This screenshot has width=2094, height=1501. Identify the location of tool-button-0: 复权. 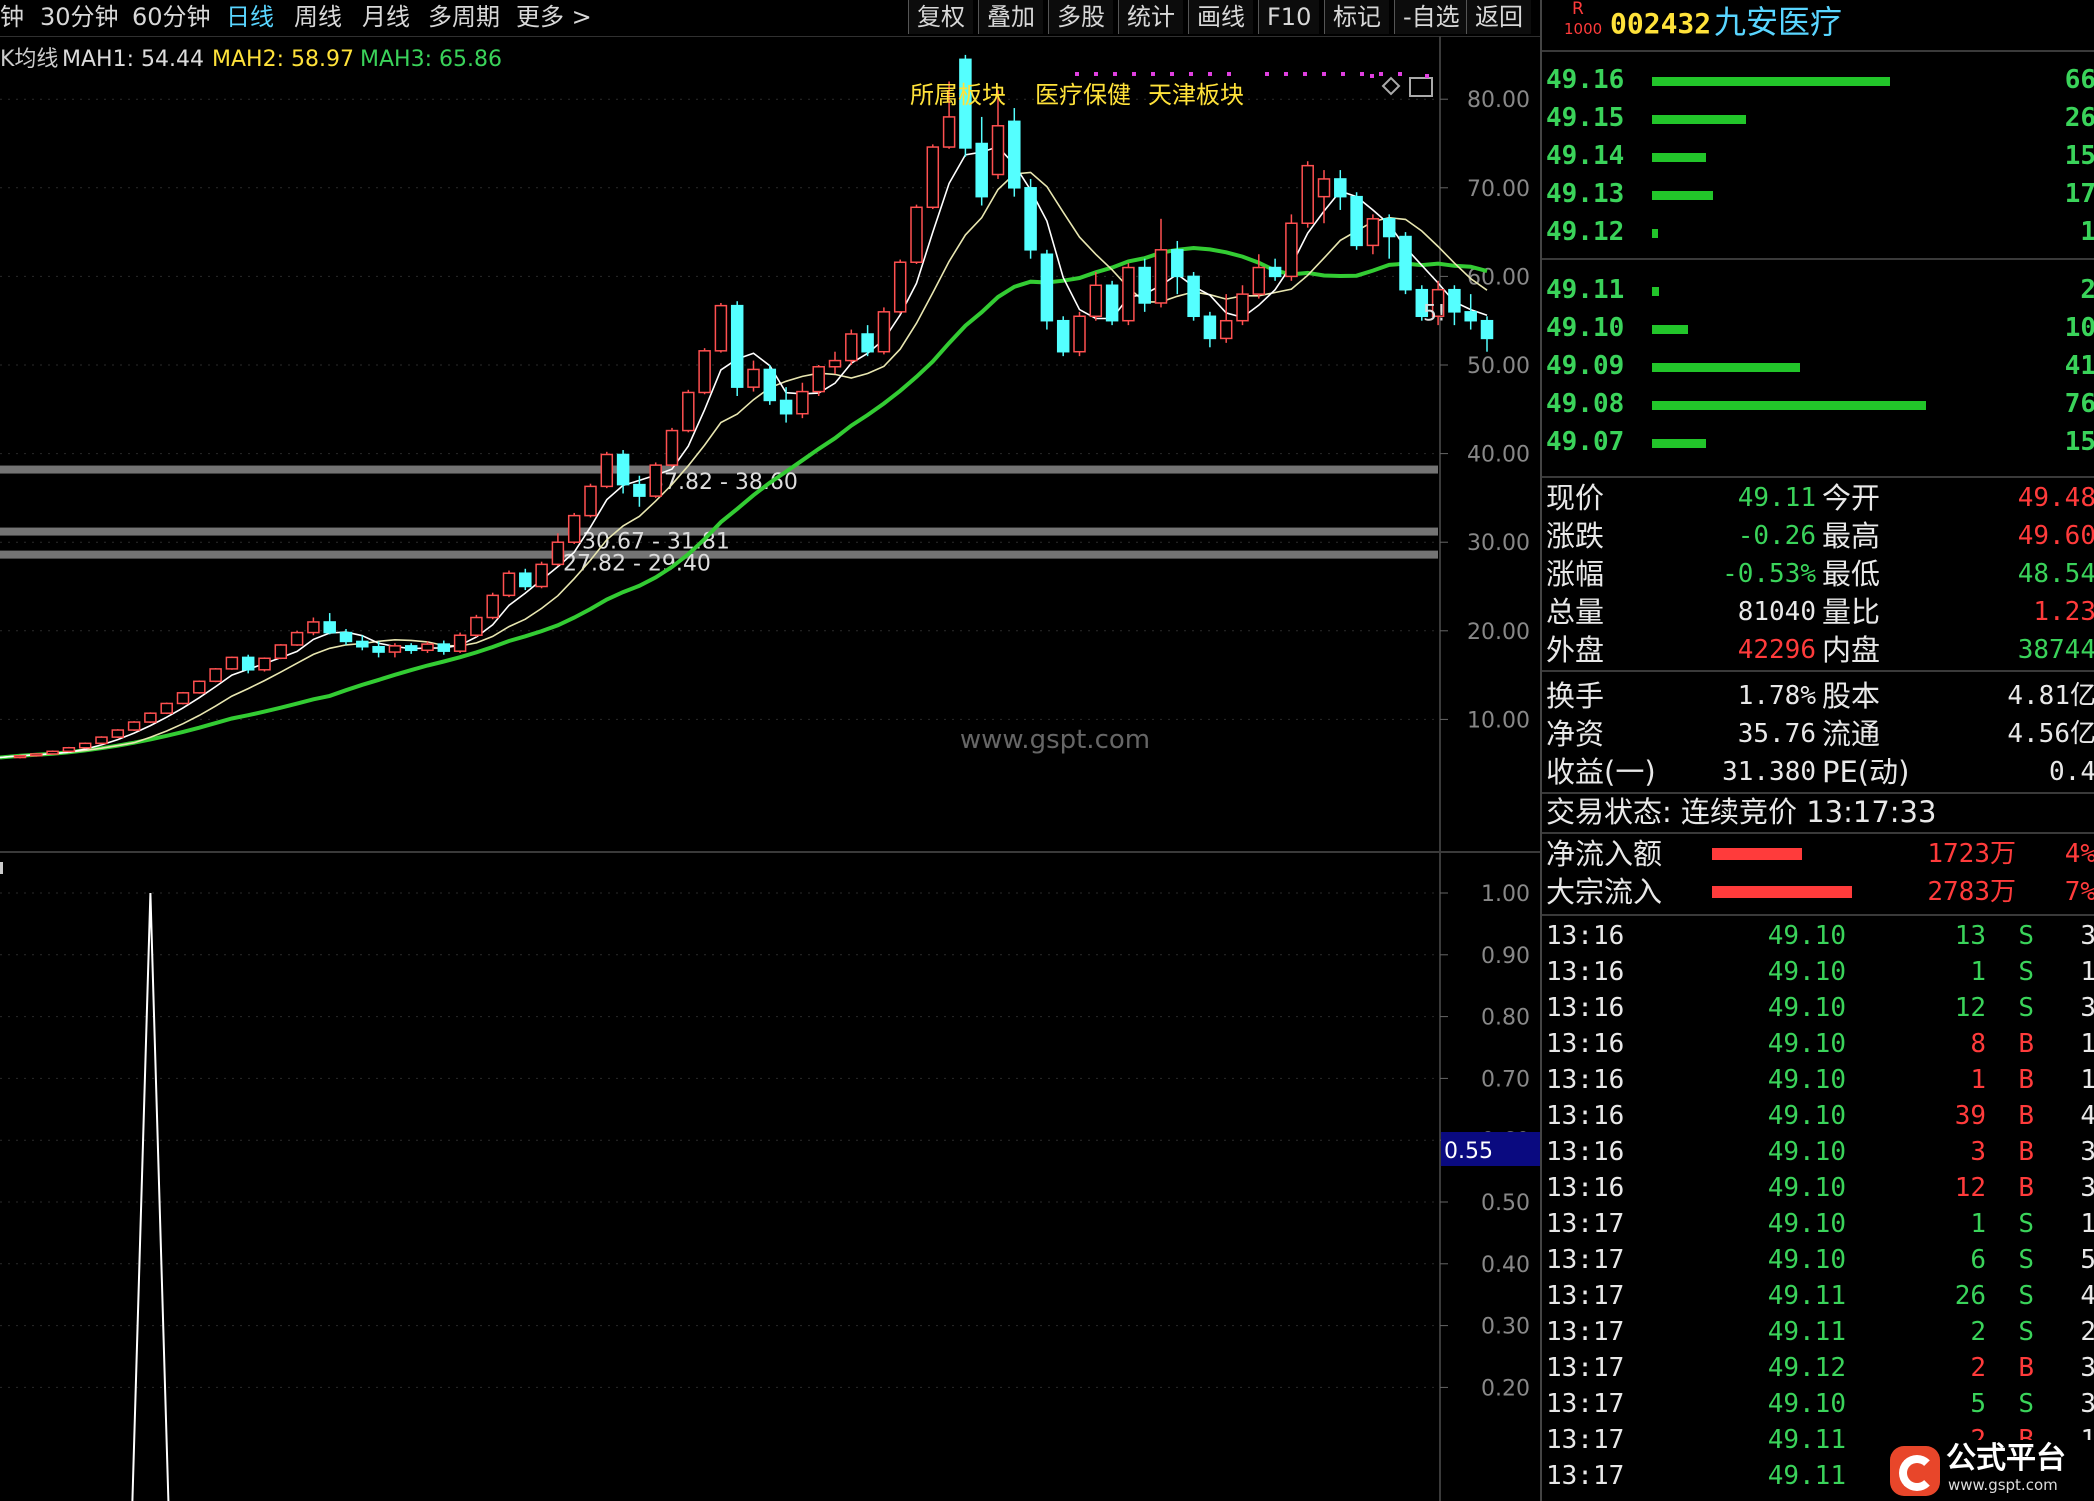
(940, 17).